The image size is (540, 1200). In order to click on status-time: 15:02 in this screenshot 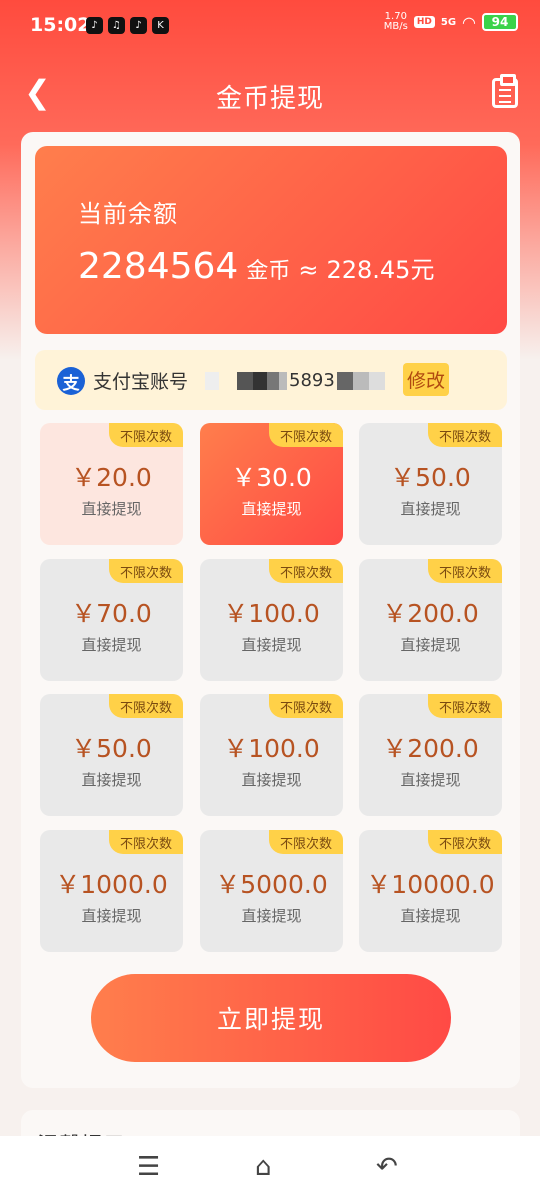, I will do `click(60, 25)`.